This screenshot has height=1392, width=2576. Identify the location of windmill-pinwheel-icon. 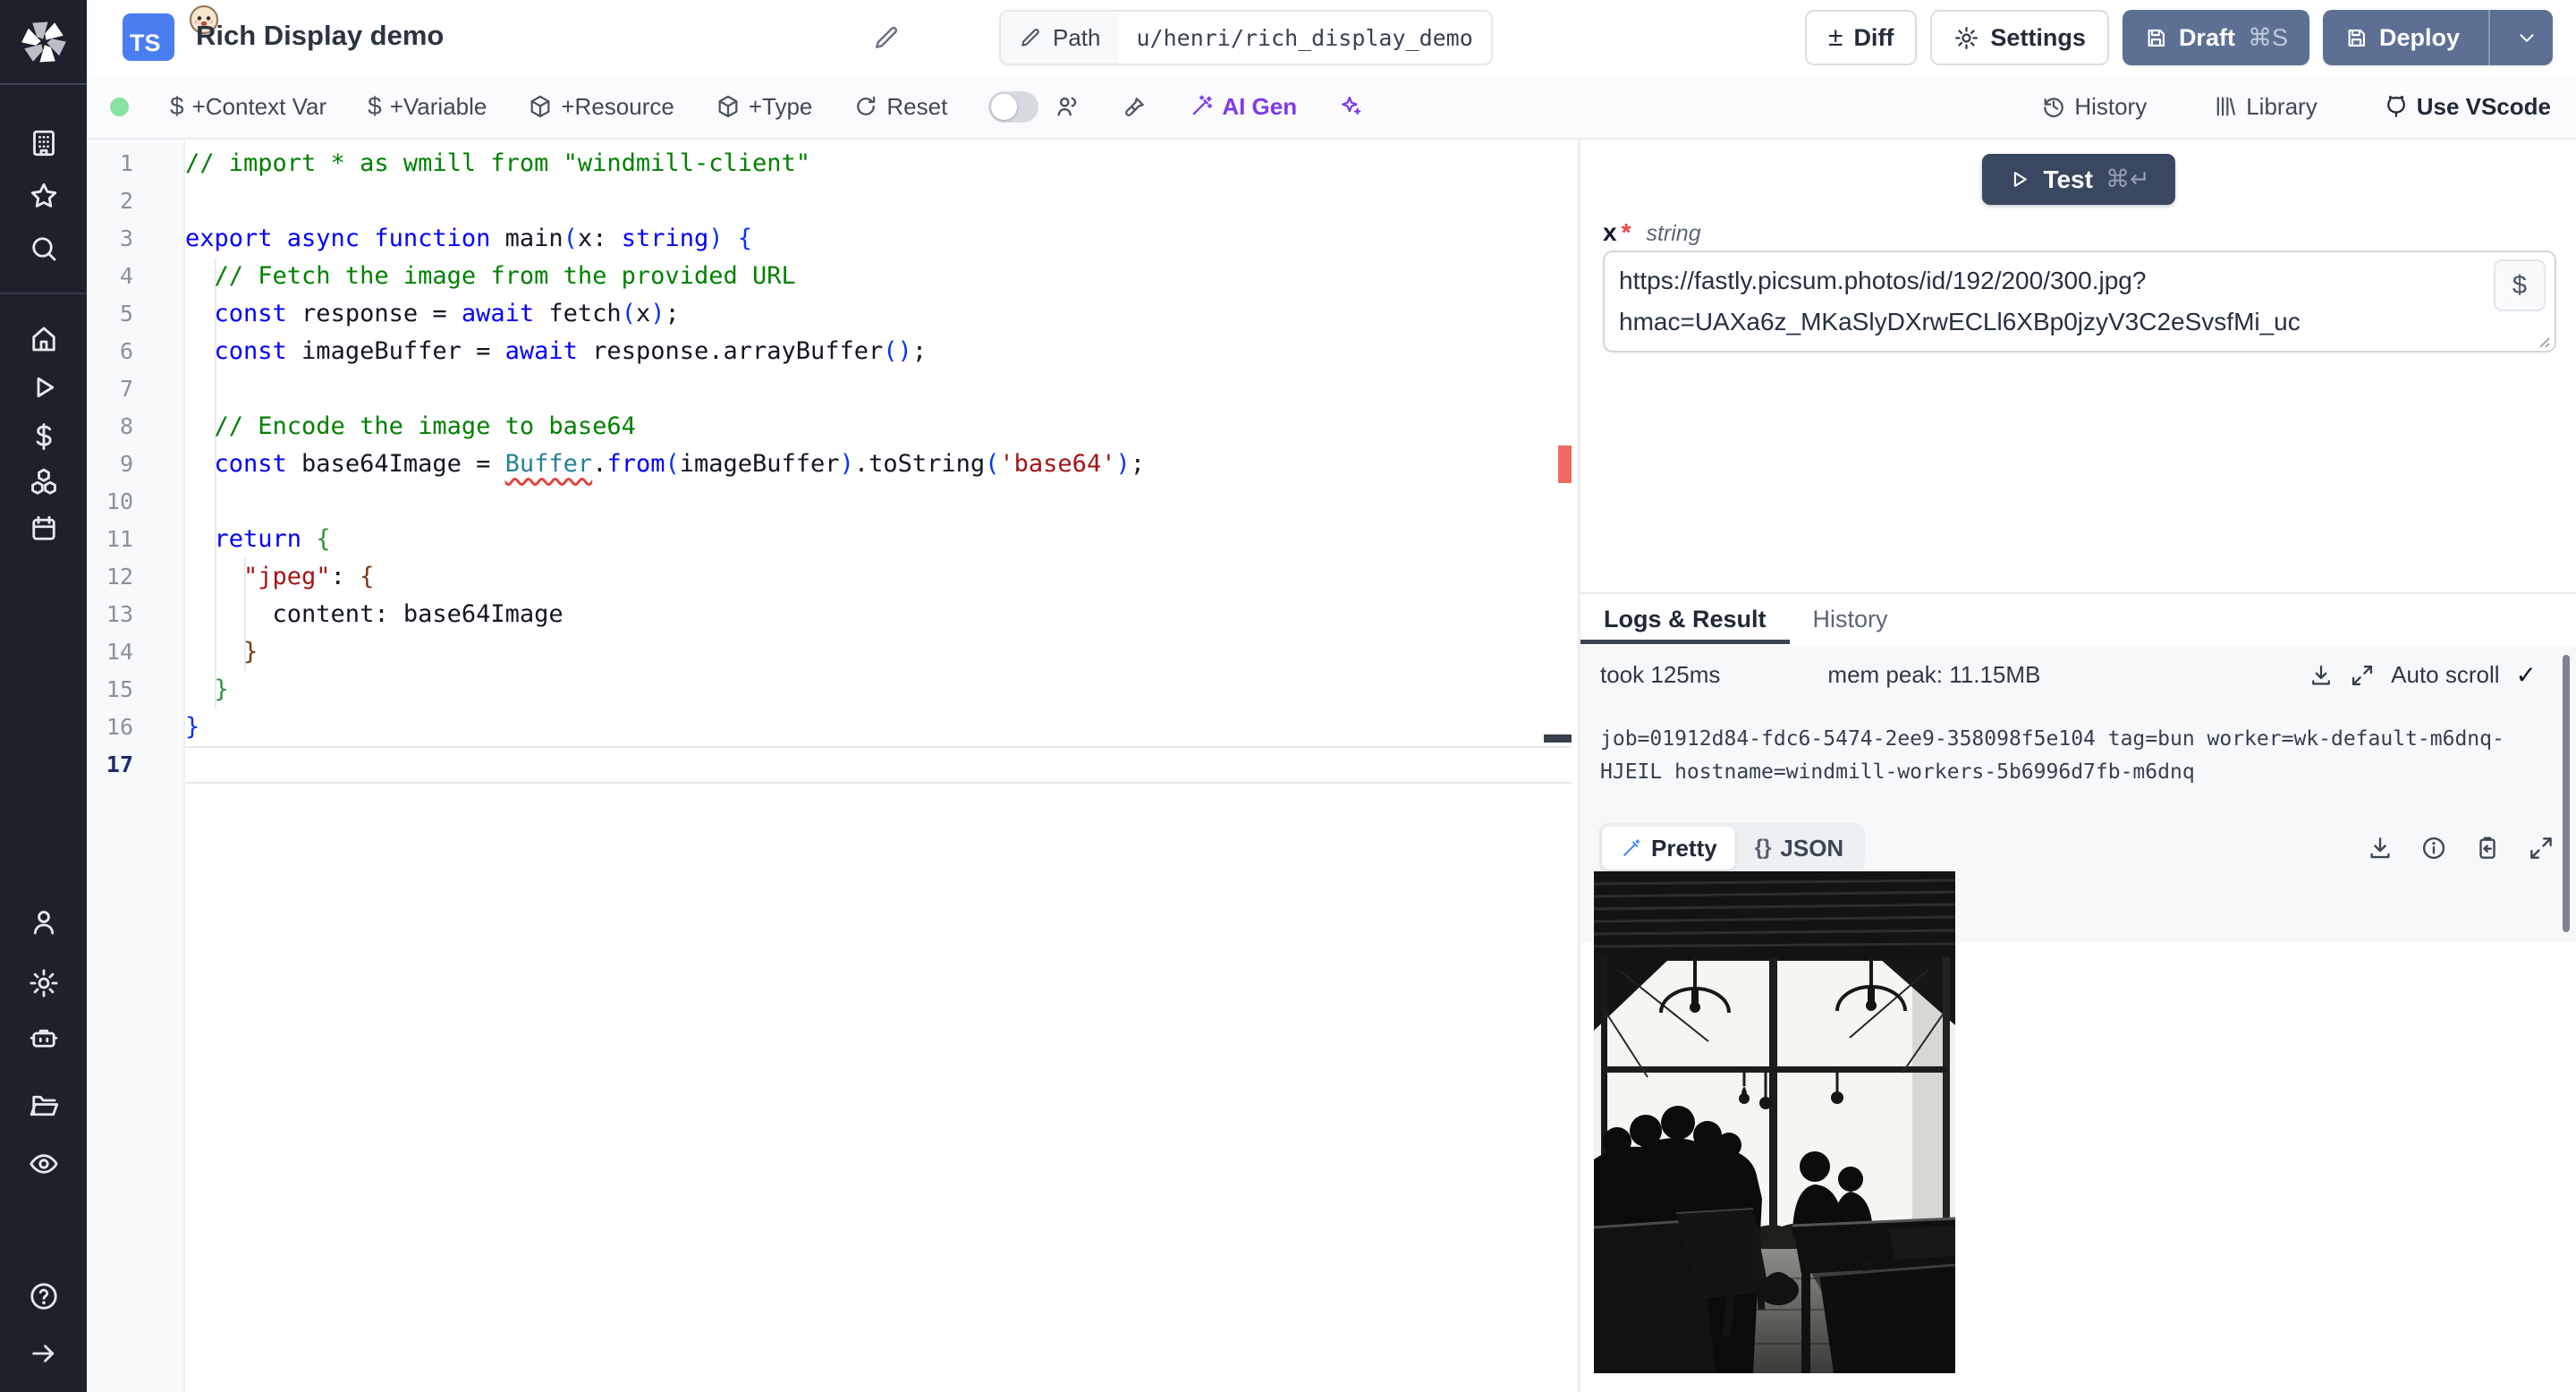
(43, 41).